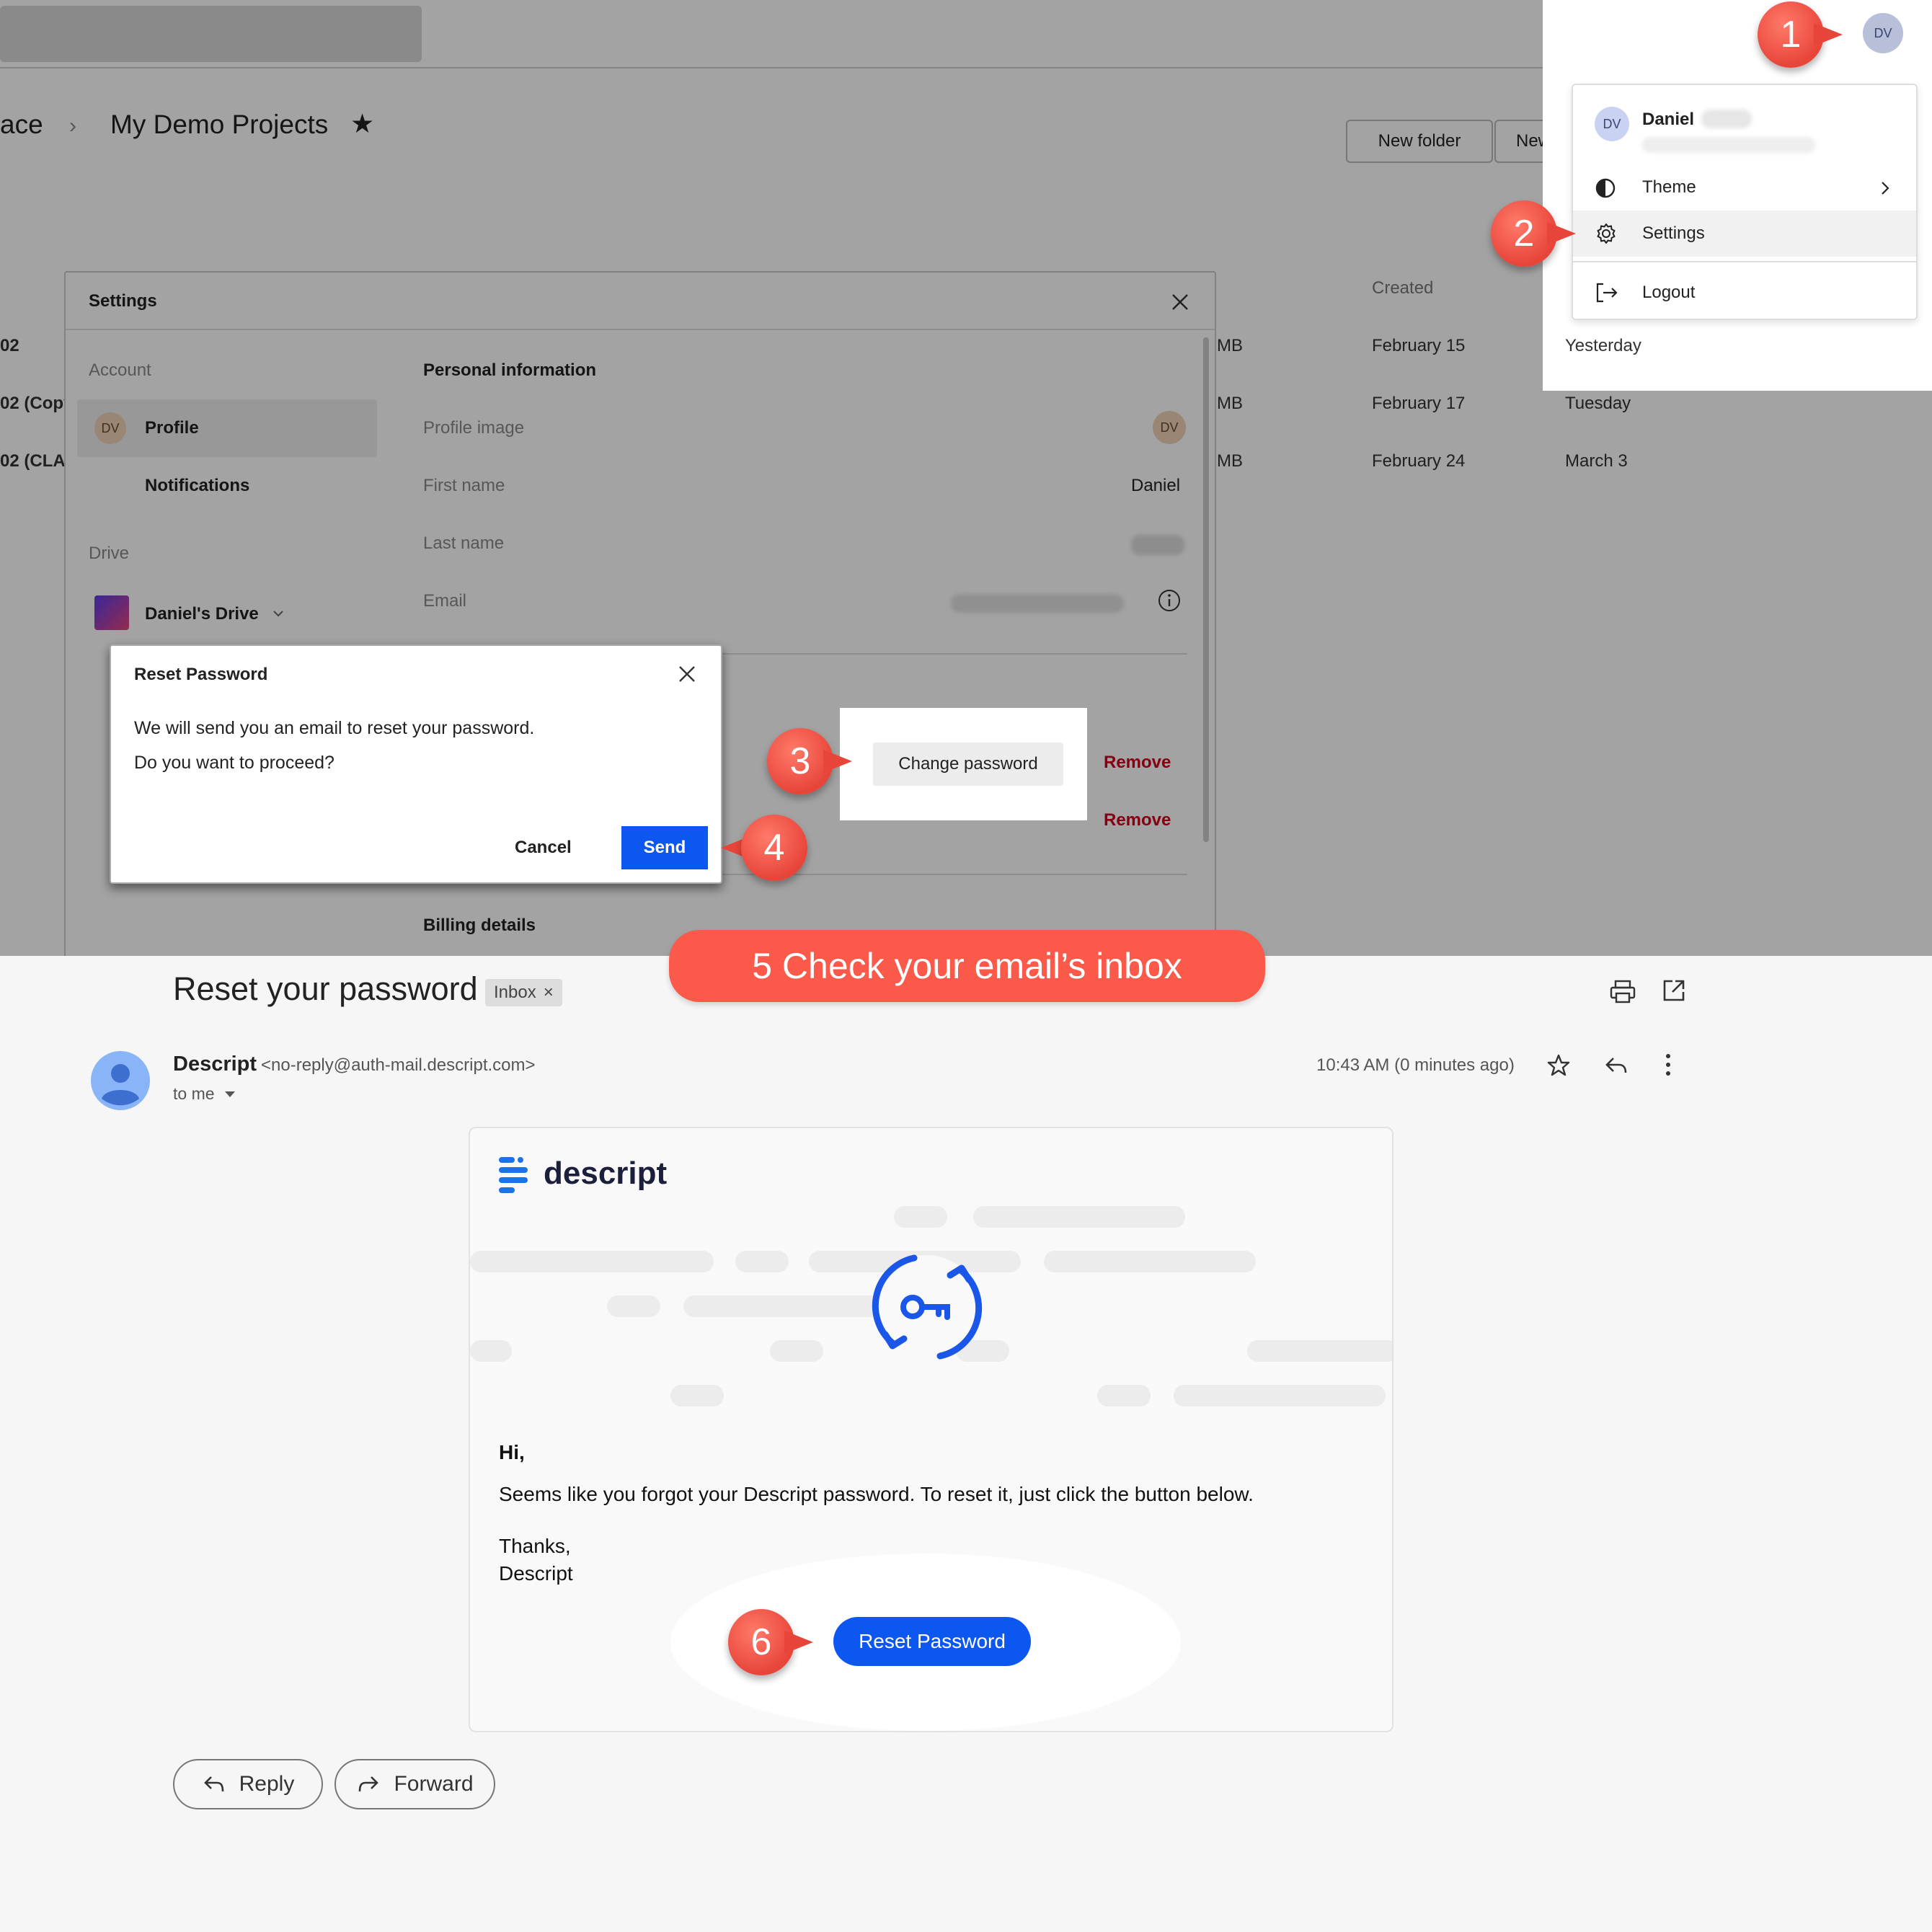 The image size is (1932, 1932). I want to click on reset-dialog-title: Reset Password, so click(201, 674).